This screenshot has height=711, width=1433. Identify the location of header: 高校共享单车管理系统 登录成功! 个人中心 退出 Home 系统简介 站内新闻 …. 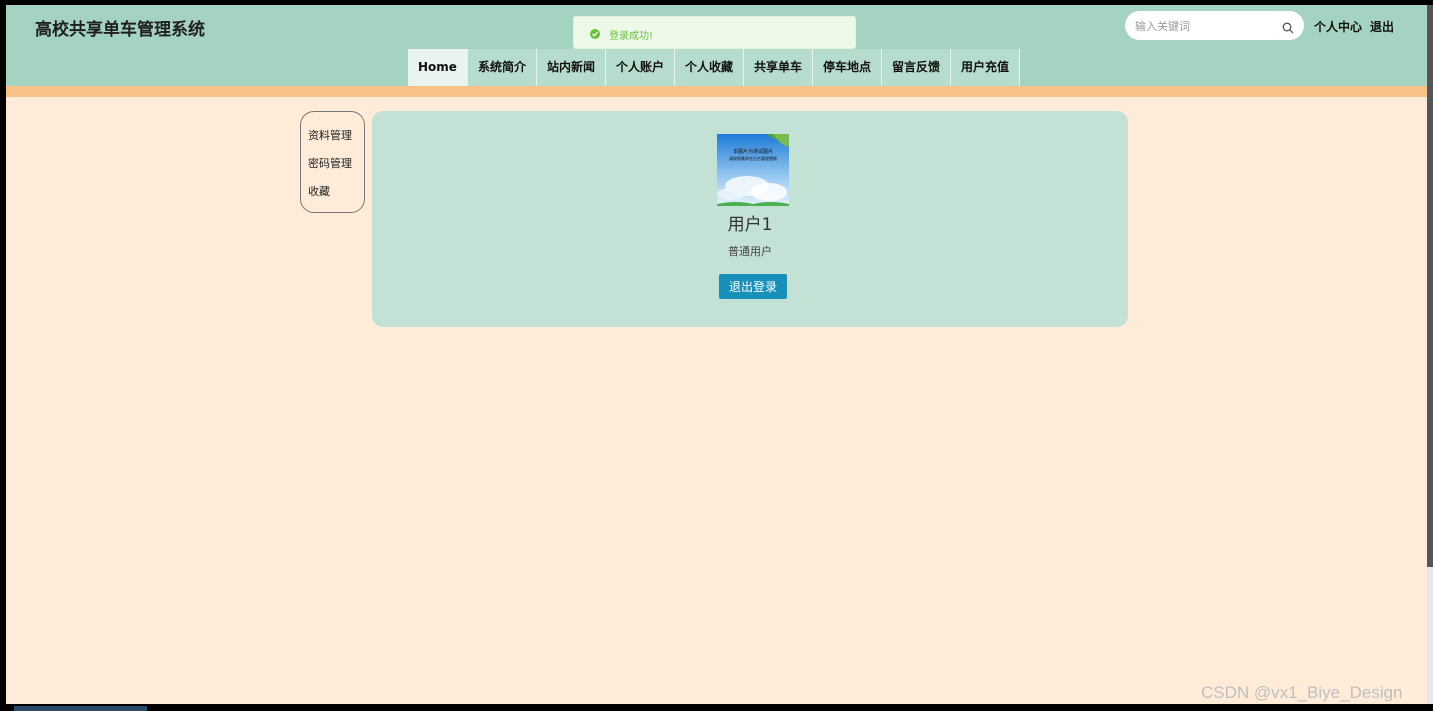
(716, 45).